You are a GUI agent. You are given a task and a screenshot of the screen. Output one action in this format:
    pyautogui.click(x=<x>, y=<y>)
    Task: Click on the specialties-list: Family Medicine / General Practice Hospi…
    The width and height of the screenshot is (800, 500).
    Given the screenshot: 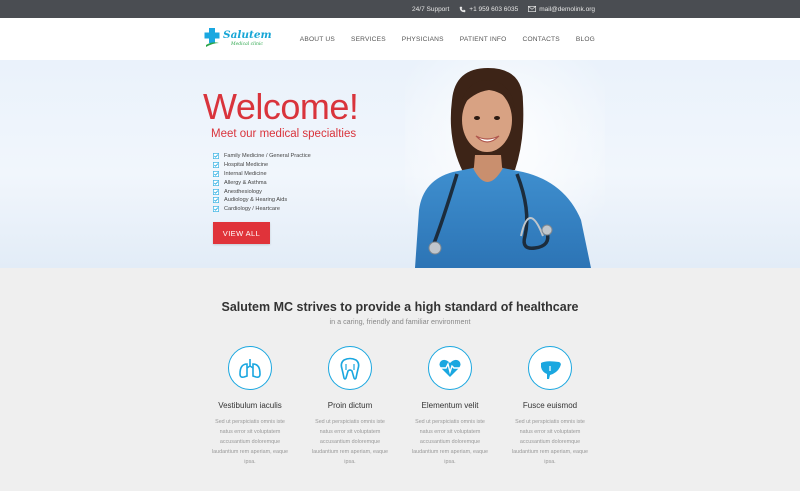 What is the action you would take?
    pyautogui.click(x=262, y=183)
    